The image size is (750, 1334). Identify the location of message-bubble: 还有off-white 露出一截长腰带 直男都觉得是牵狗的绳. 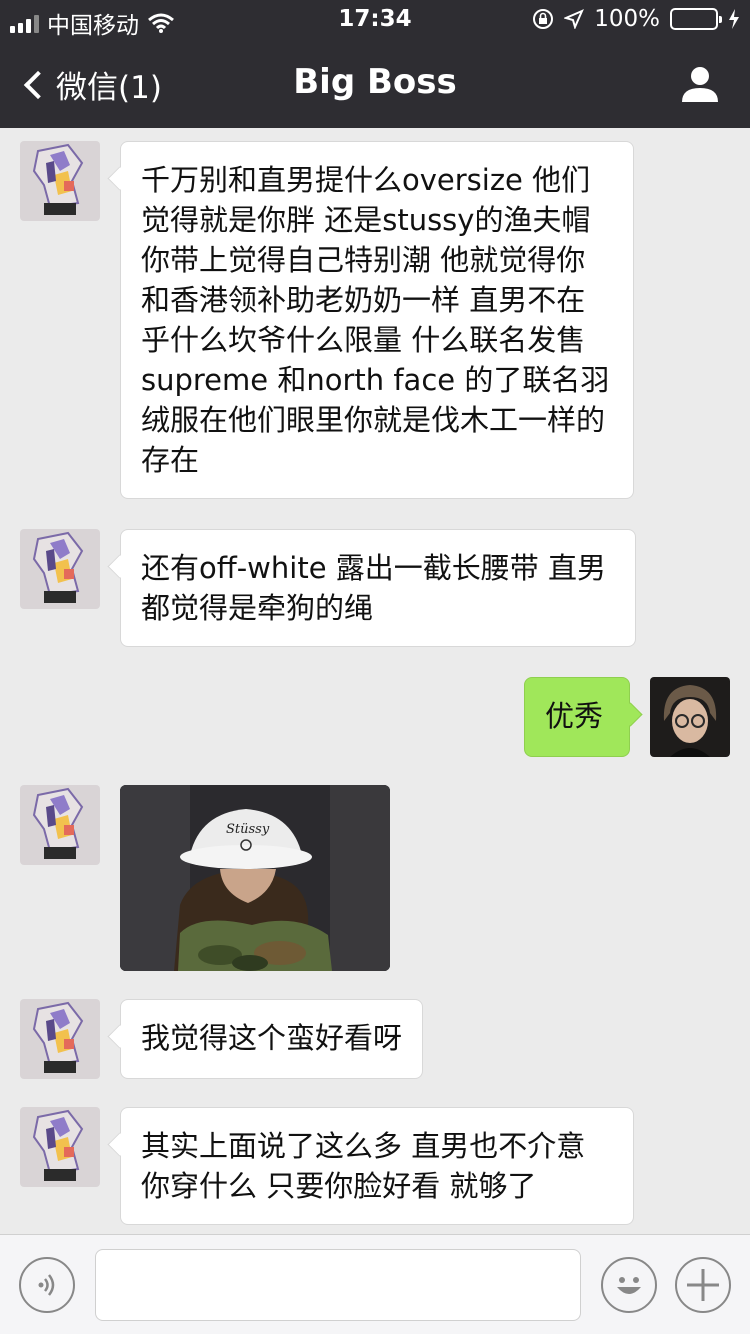
(378, 588).